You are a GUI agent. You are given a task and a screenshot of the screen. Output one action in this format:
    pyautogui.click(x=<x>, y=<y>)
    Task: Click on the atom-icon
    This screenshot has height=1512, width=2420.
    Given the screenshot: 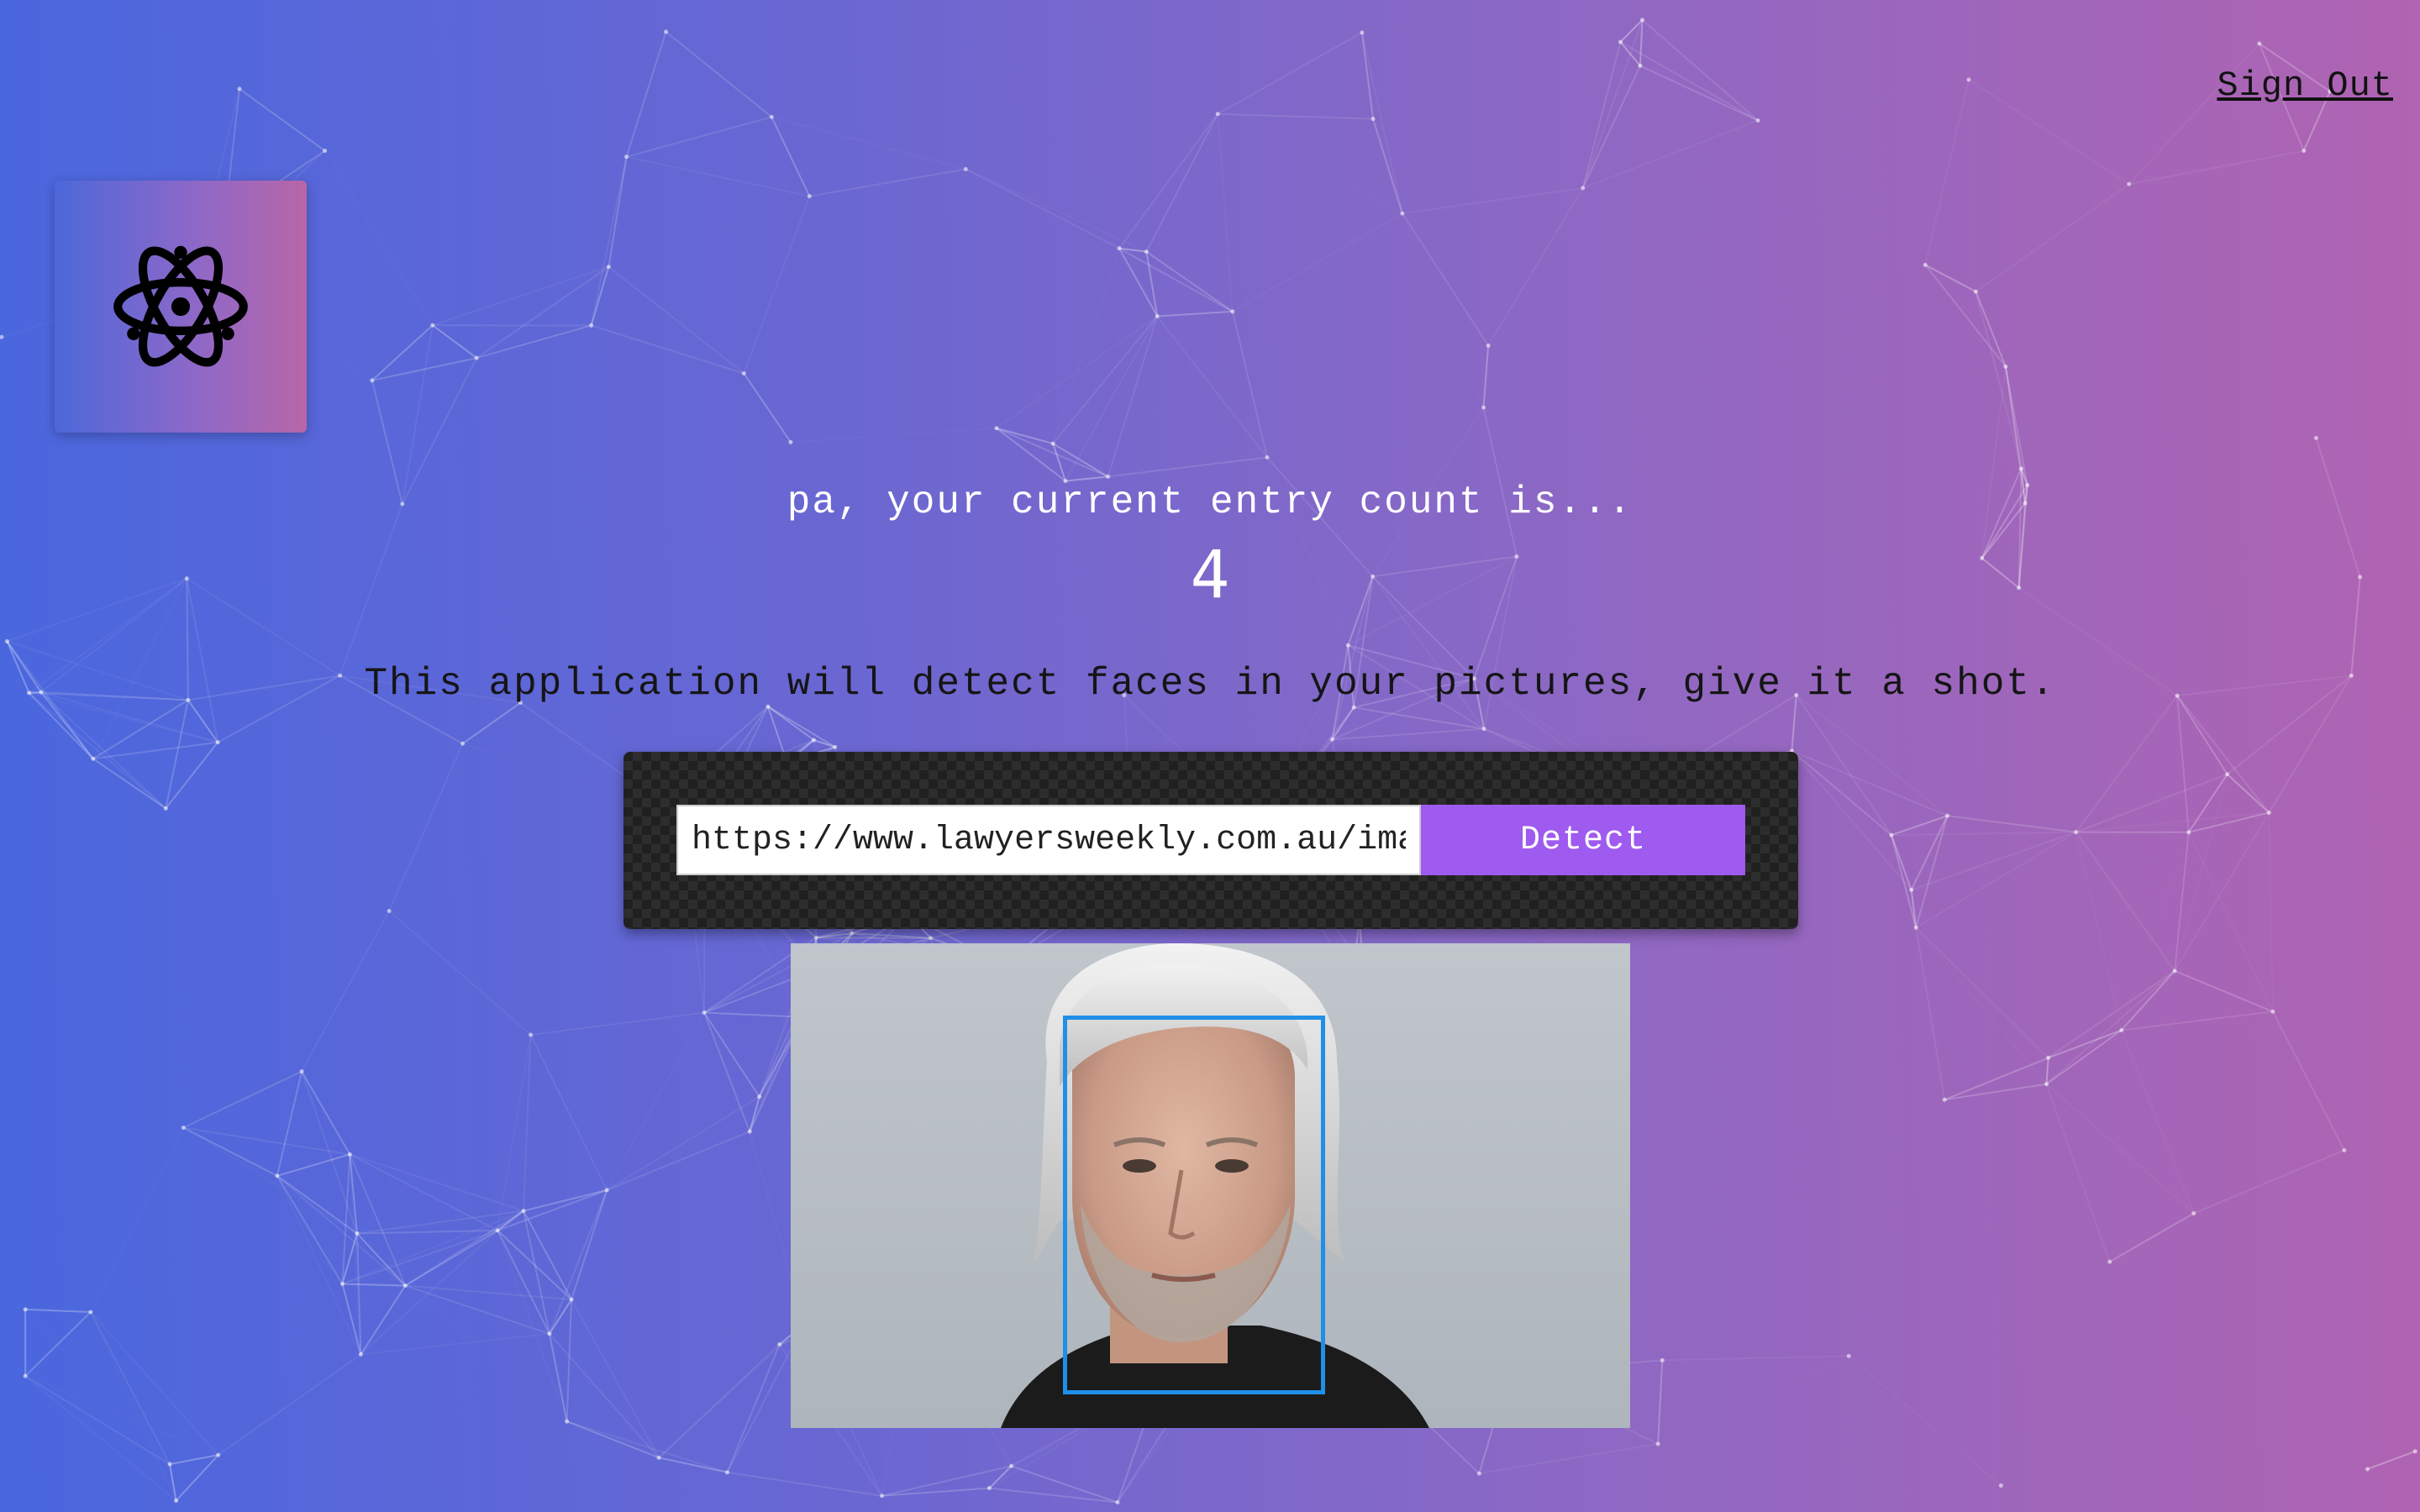 What is the action you would take?
    pyautogui.click(x=180, y=306)
    